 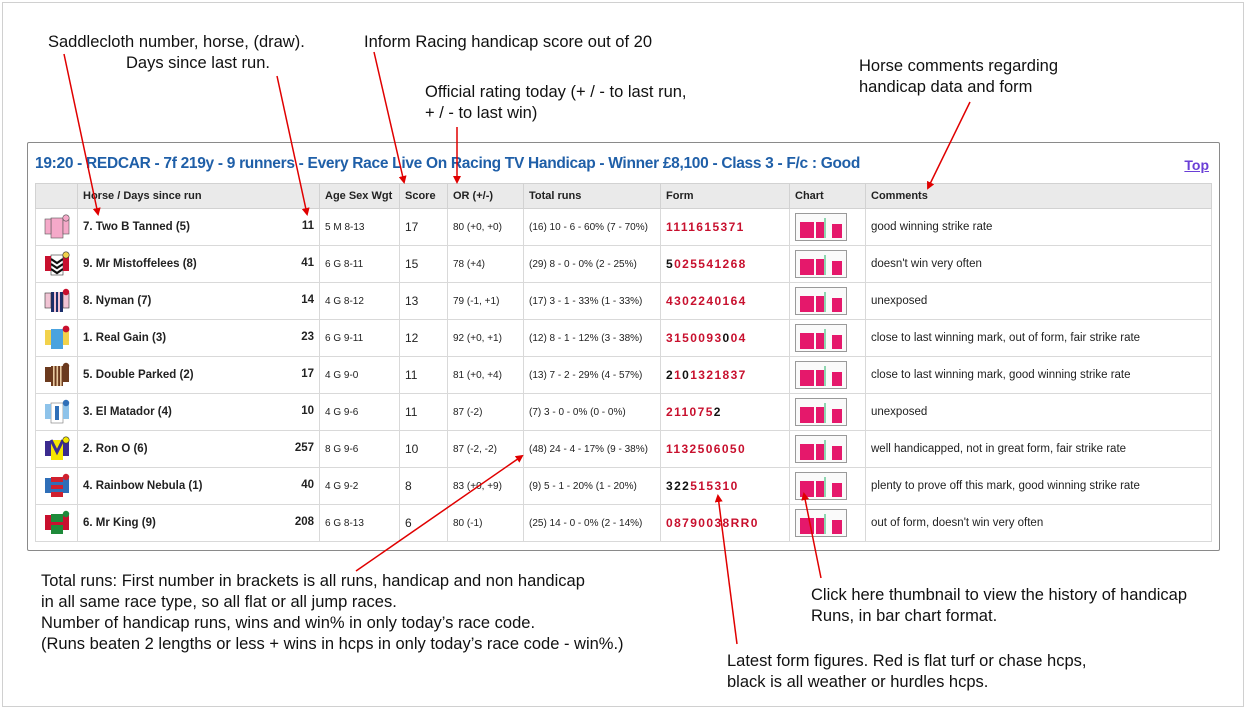 What do you see at coordinates (904, 616) in the screenshot?
I see `annotation-line: Runs, in bar chart format.` at bounding box center [904, 616].